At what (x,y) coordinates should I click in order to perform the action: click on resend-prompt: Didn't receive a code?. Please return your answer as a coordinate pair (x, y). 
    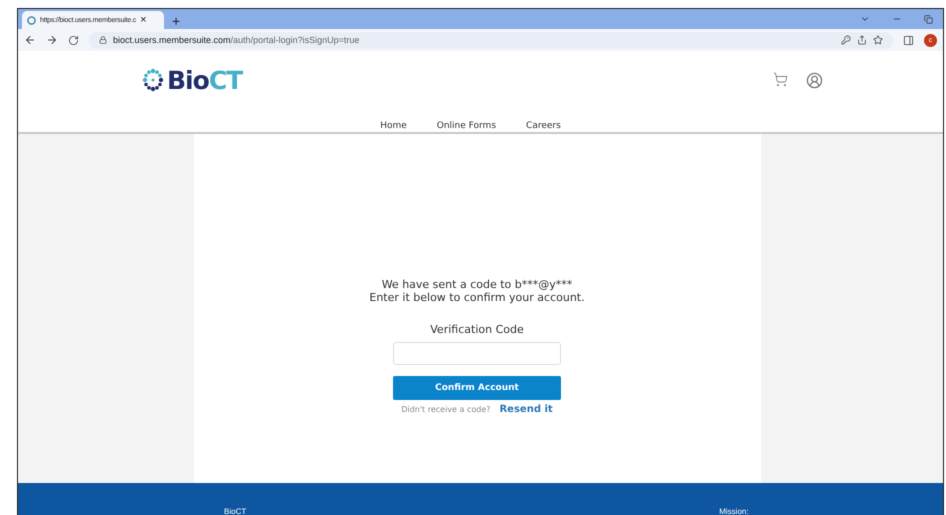
    Looking at the image, I should click on (445, 409).